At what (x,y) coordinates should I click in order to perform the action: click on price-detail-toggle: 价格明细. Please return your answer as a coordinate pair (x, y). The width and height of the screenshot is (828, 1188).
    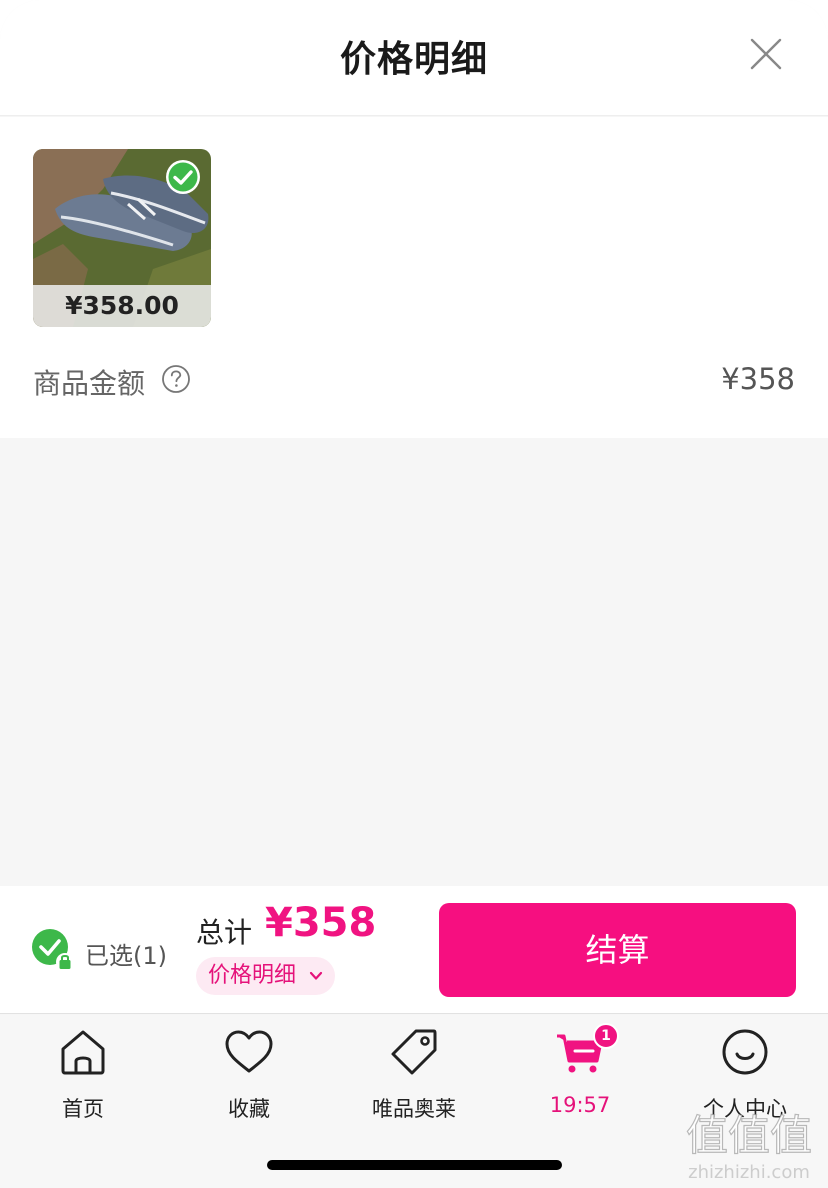
    Looking at the image, I should click on (265, 976).